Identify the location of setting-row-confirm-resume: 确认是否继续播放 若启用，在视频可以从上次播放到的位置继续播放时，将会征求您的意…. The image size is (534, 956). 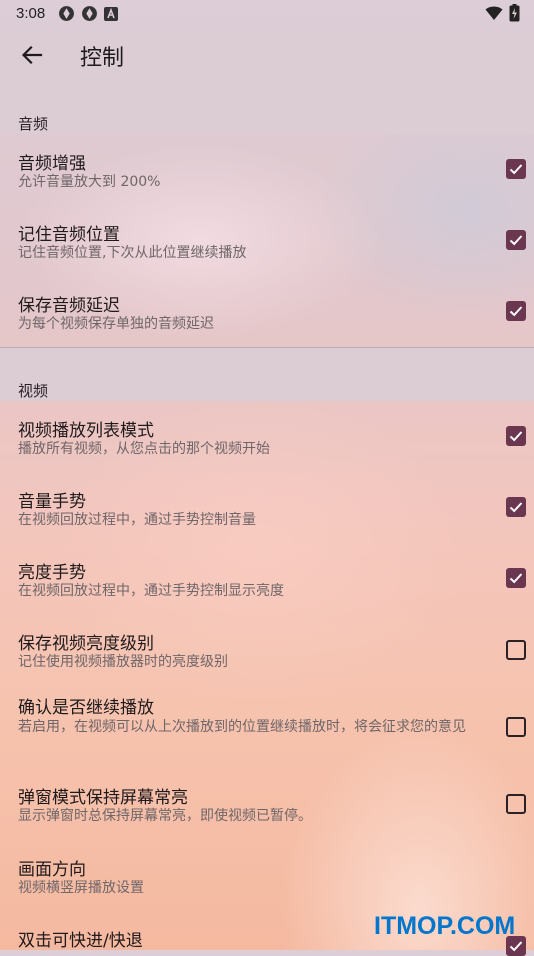
(267, 727).